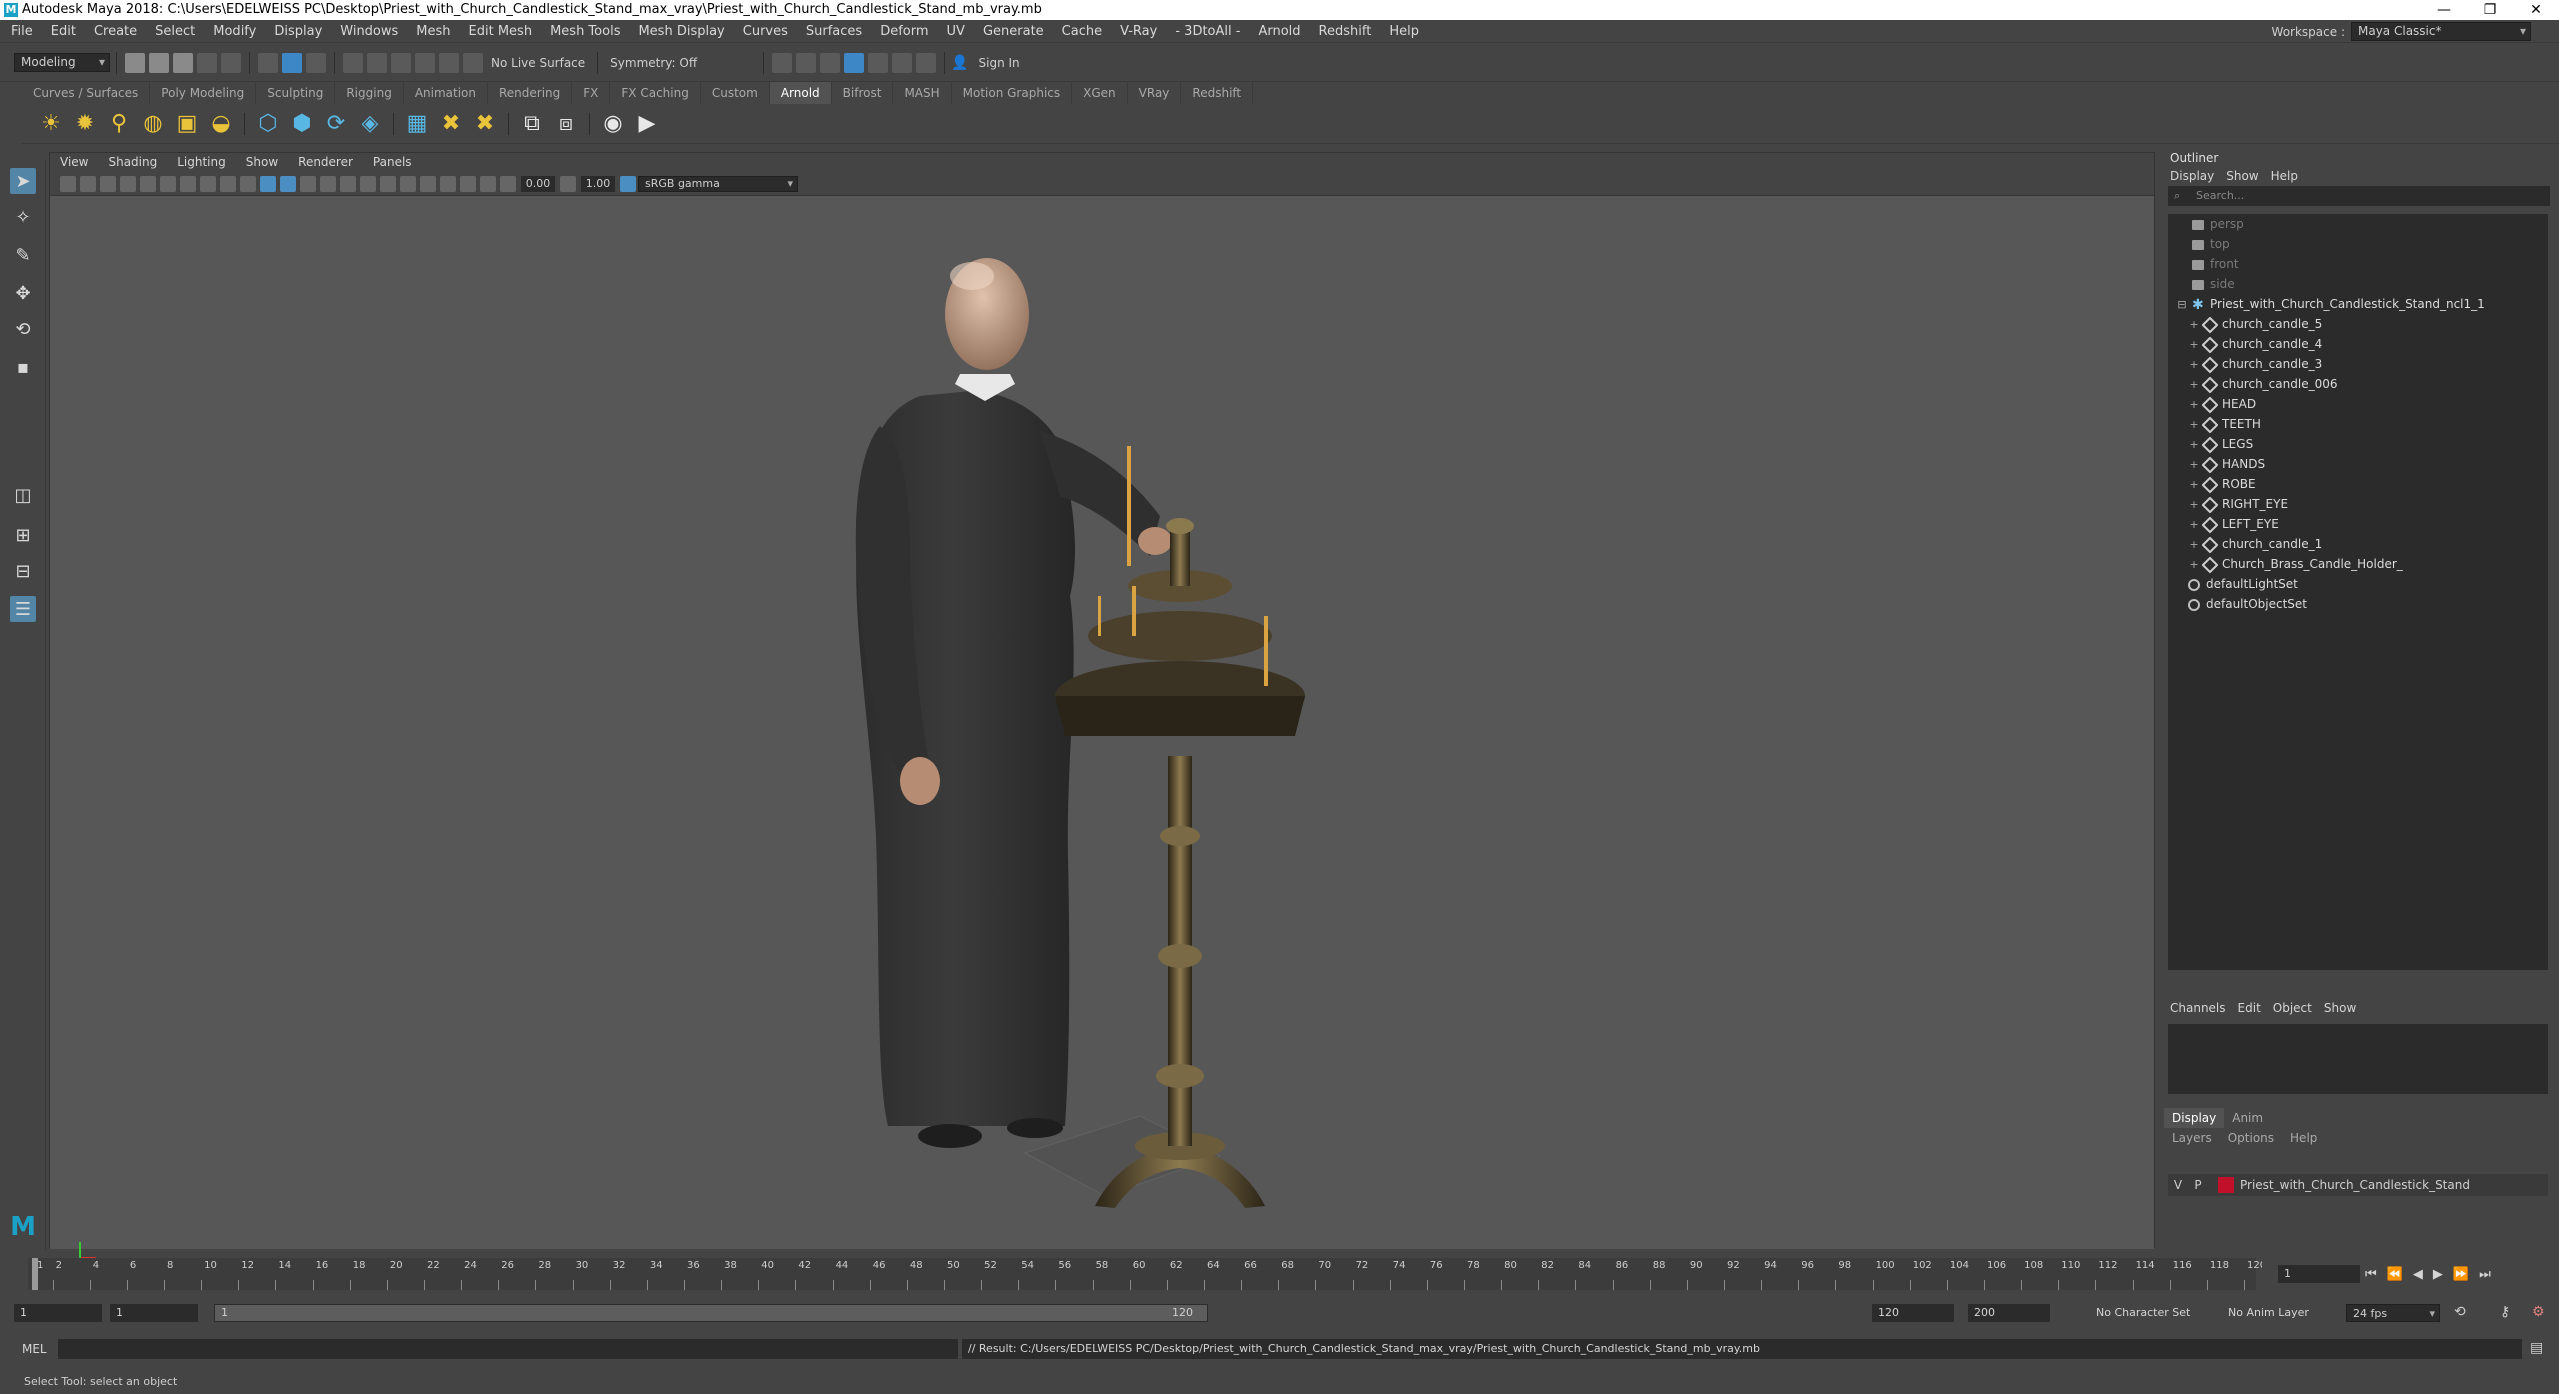 This screenshot has height=1394, width=2559. What do you see at coordinates (2358, 264) in the screenshot?
I see `outliner-item: front` at bounding box center [2358, 264].